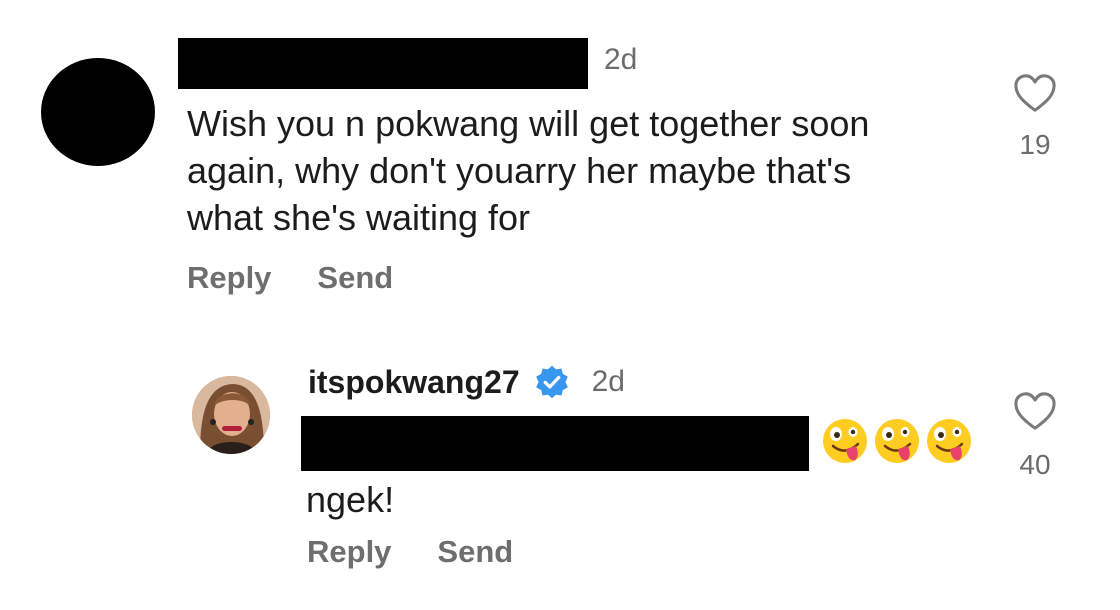 This screenshot has height=610, width=1120. I want to click on avatar-redacted, so click(98, 112).